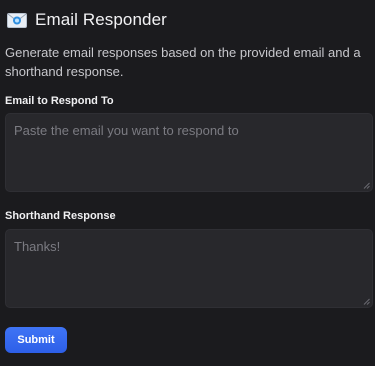  I want to click on email-textarea-placeholder: Paste the email you want to respond to, so click(126, 130).